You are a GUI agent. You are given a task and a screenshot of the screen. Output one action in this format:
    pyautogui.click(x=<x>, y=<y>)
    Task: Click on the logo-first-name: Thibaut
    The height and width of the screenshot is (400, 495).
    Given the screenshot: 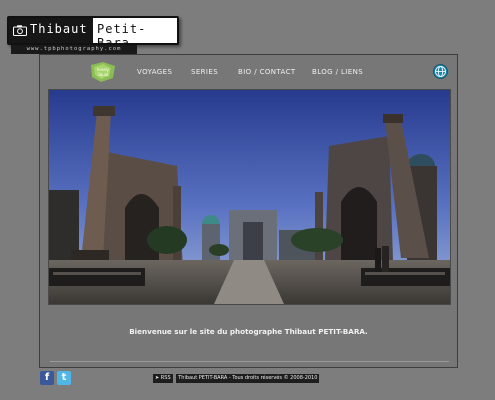 What is the action you would take?
    pyautogui.click(x=59, y=29)
    